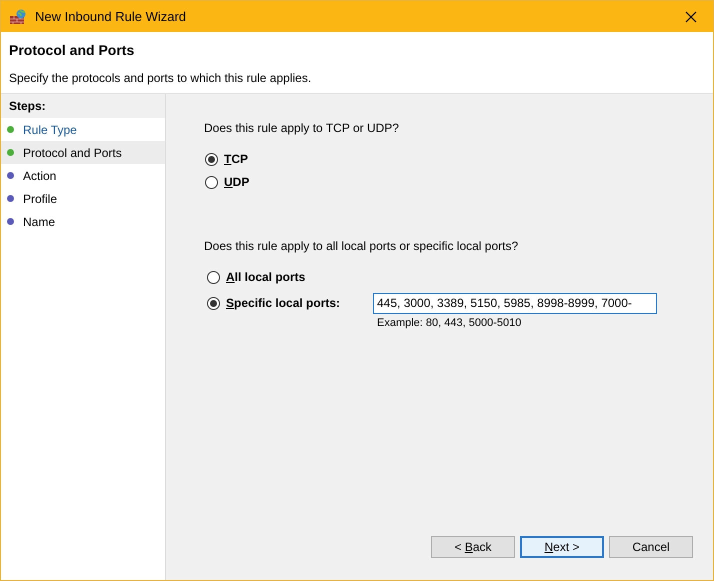 The width and height of the screenshot is (714, 581). What do you see at coordinates (473, 547) in the screenshot?
I see `wizard-button: < Back` at bounding box center [473, 547].